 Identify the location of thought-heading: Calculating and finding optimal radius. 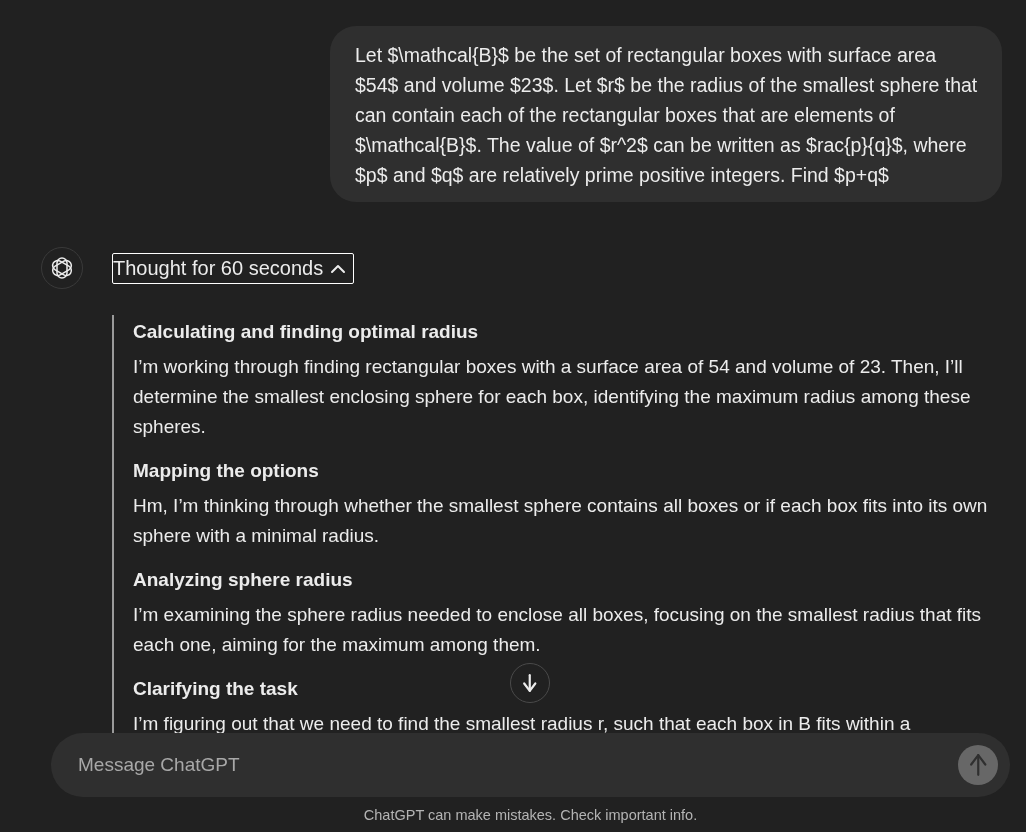
(306, 332).